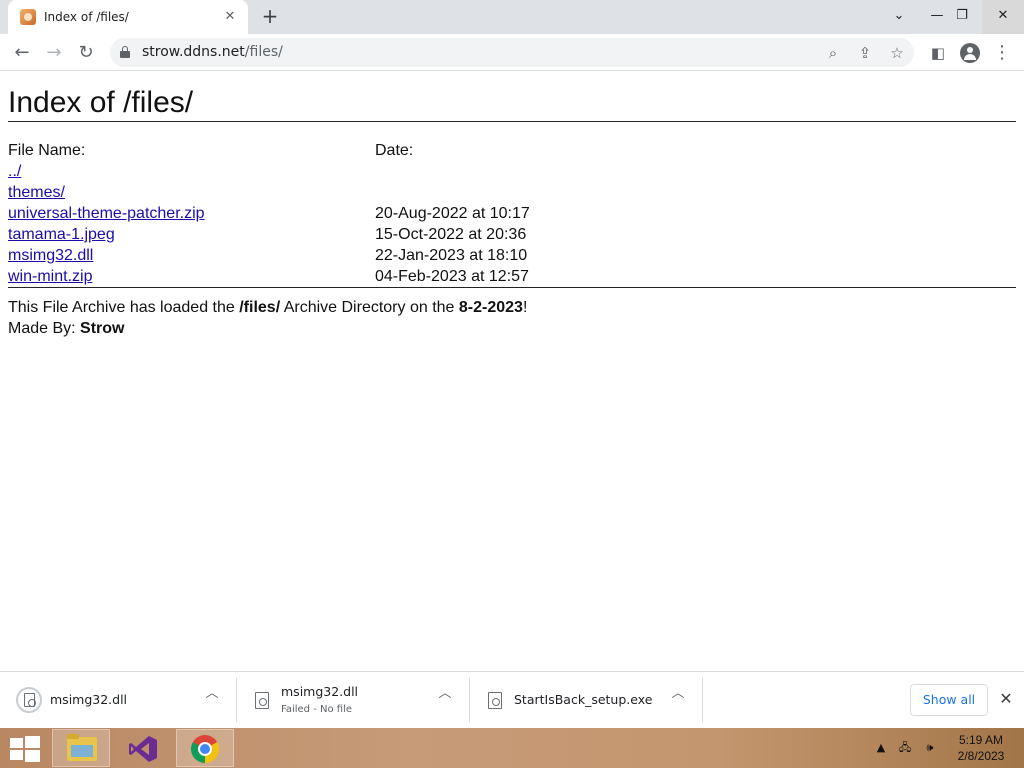 This screenshot has width=1024, height=768. What do you see at coordinates (125, 52) in the screenshot?
I see `lock-icon` at bounding box center [125, 52].